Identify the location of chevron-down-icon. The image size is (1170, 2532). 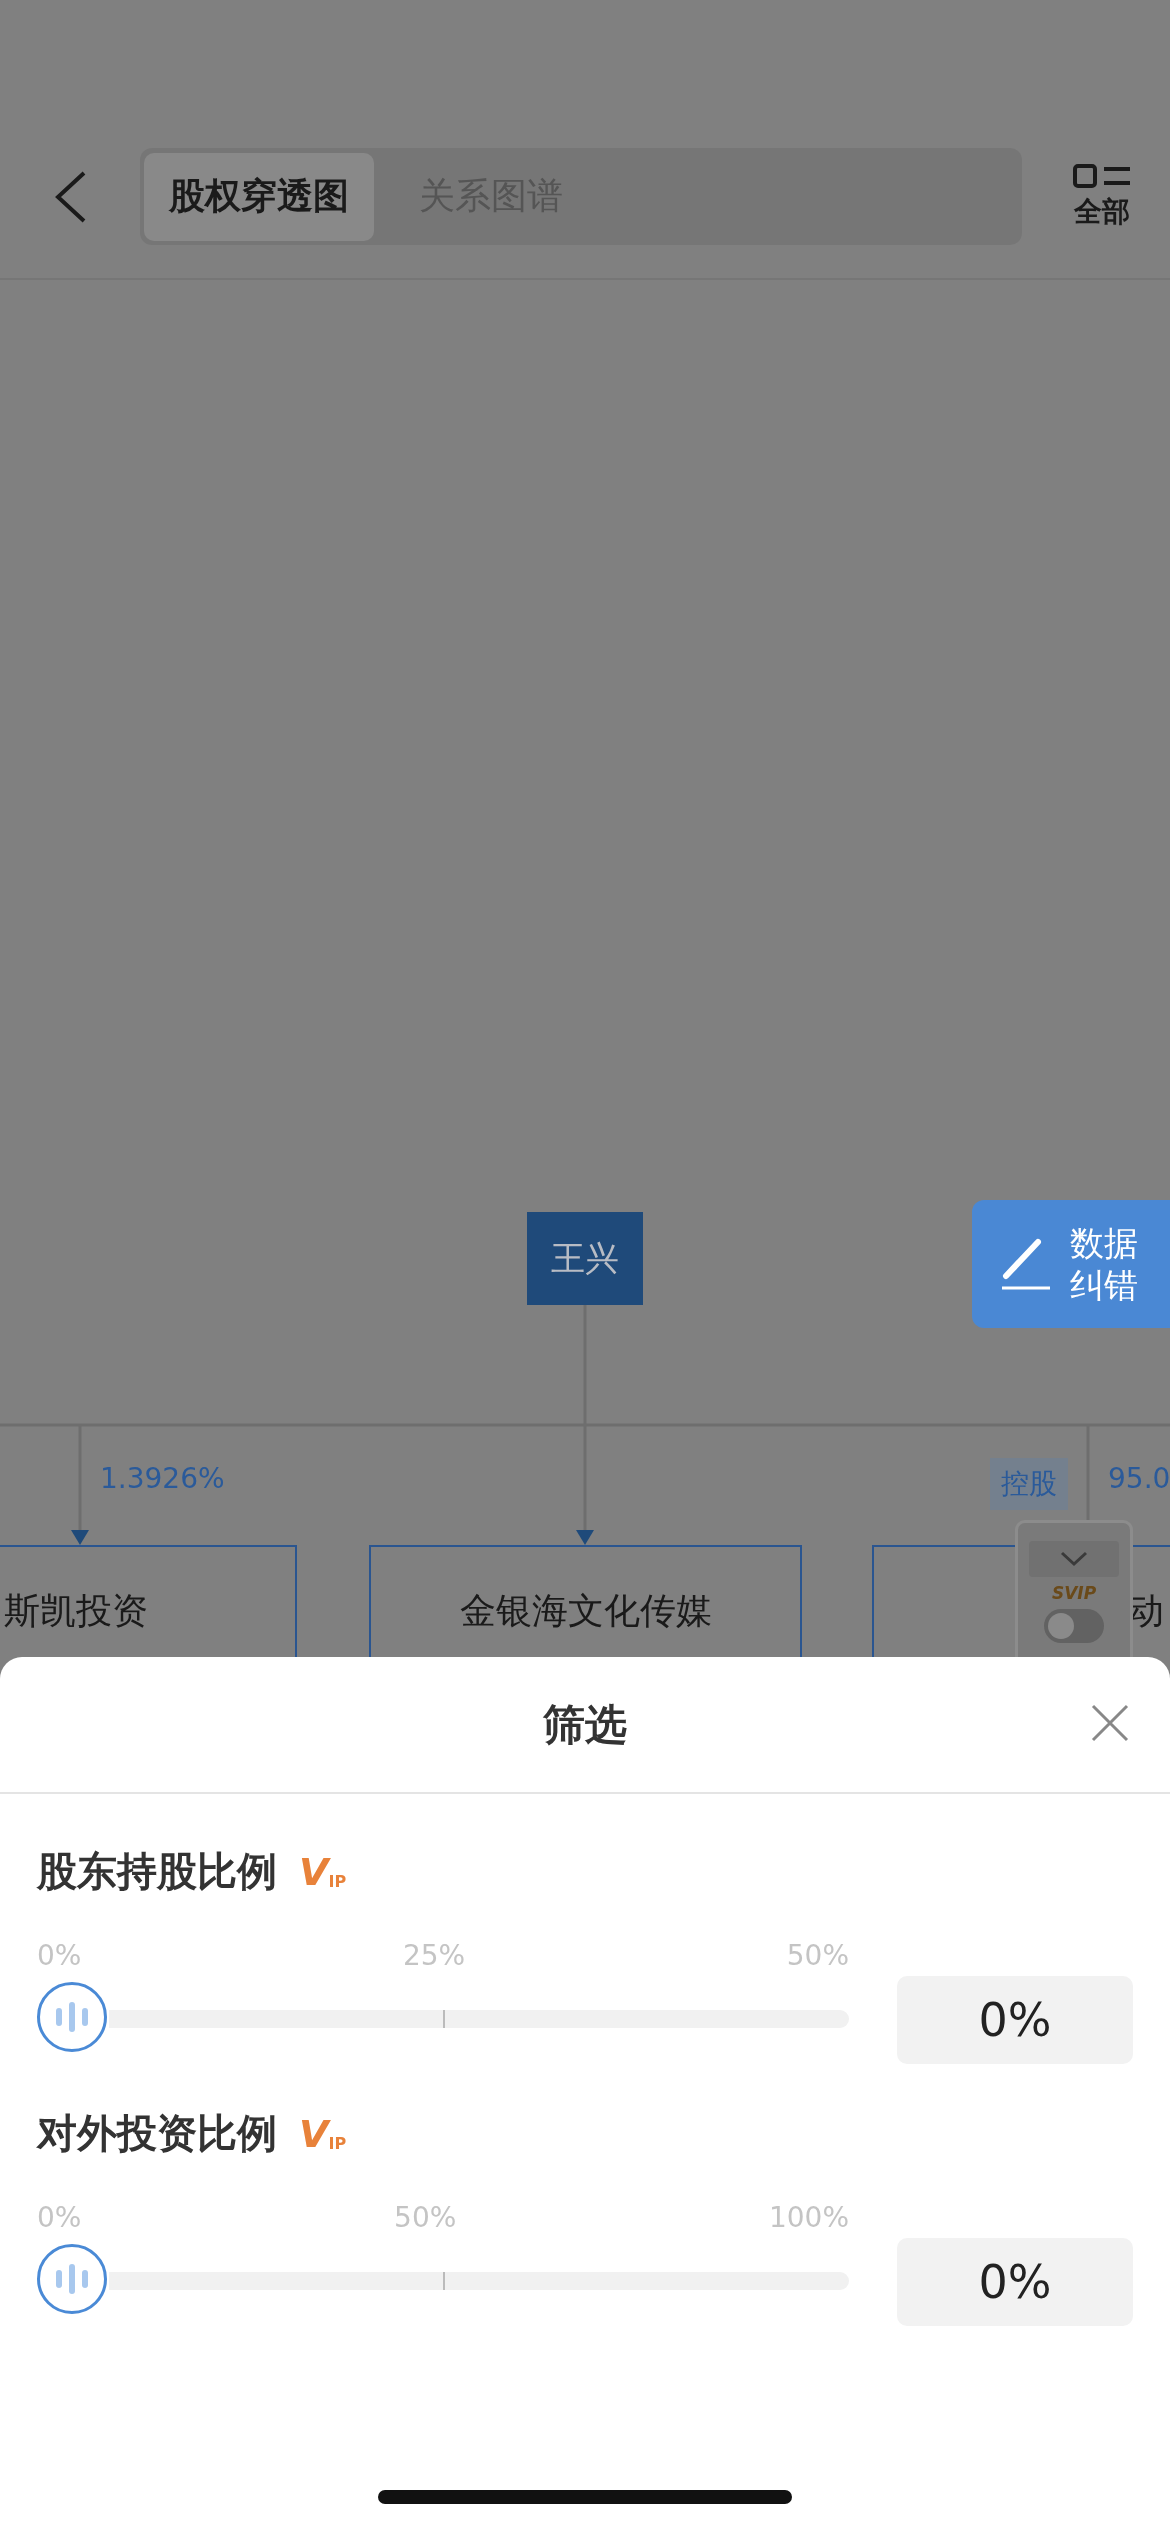
(1074, 1559).